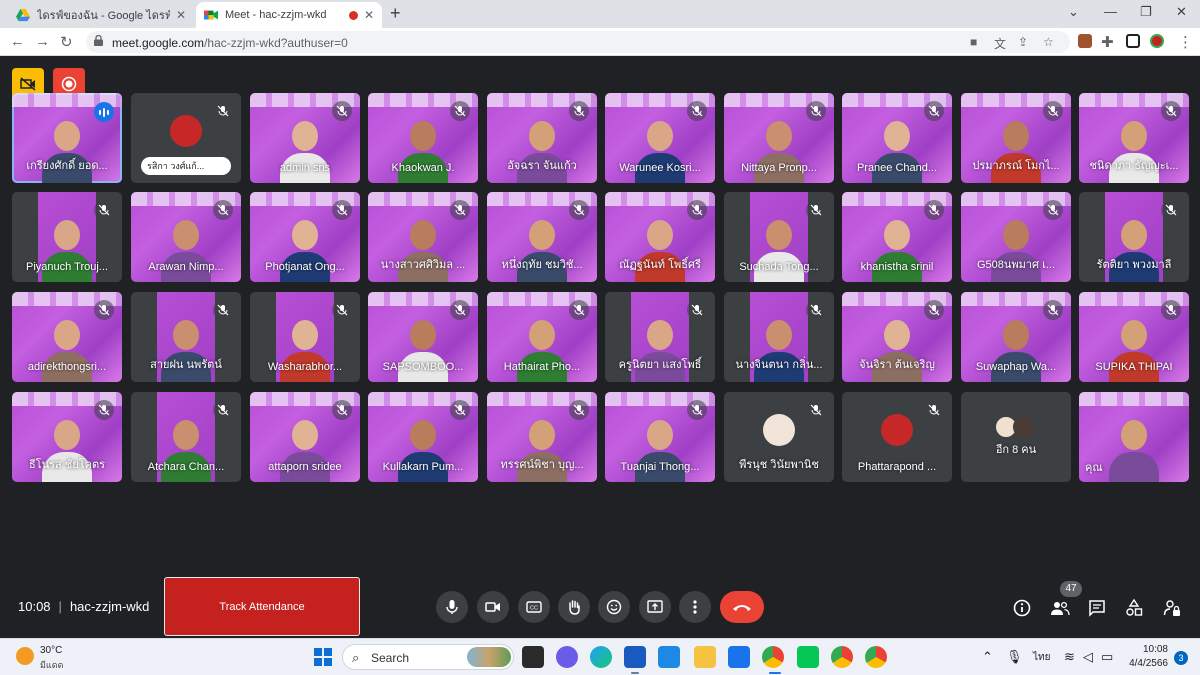 This screenshot has height=675, width=1200. What do you see at coordinates (742, 607) in the screenshot?
I see `leave-call-button` at bounding box center [742, 607].